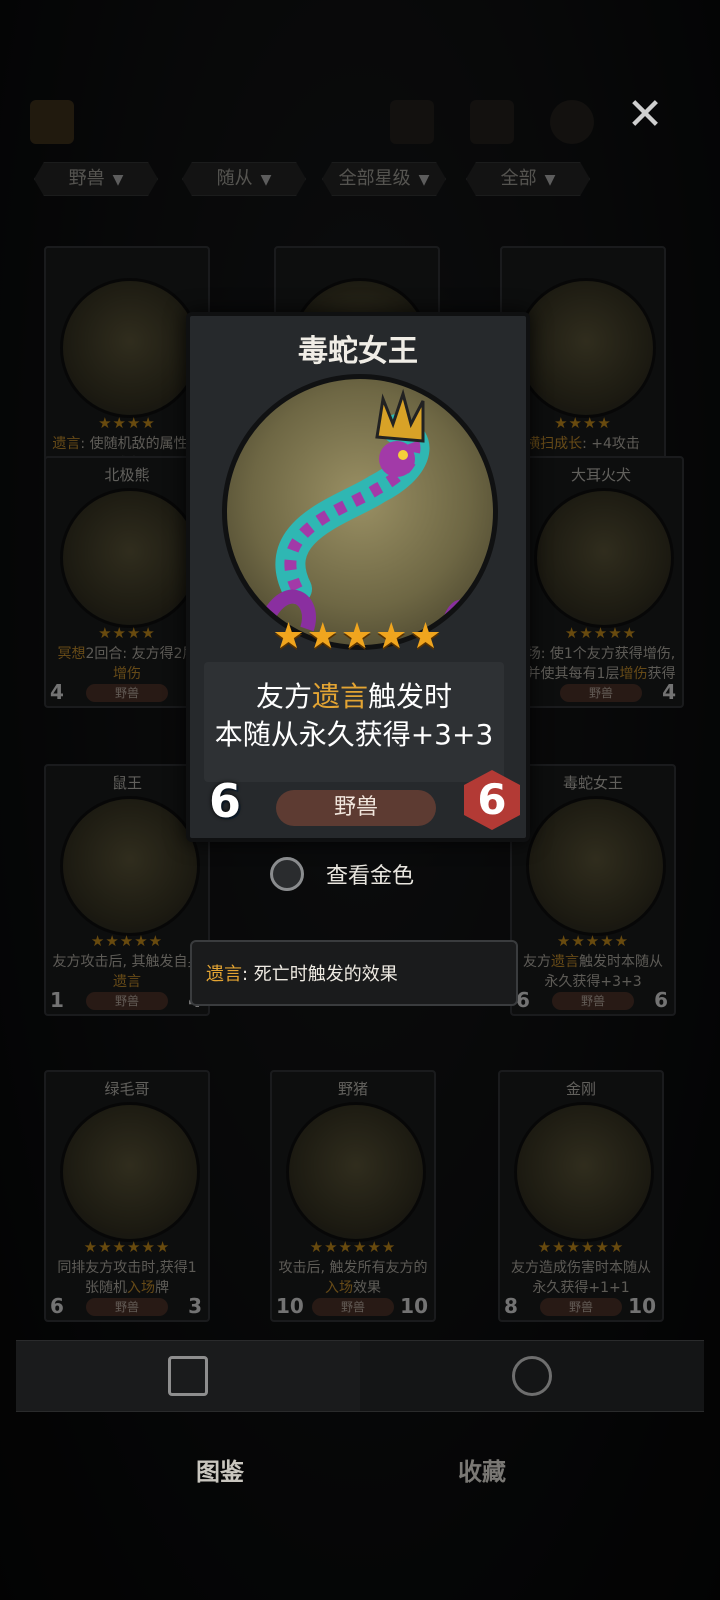  Describe the element at coordinates (332, 1268) in the screenshot. I see `desc-text: 攻击后, 触发所有` at that location.